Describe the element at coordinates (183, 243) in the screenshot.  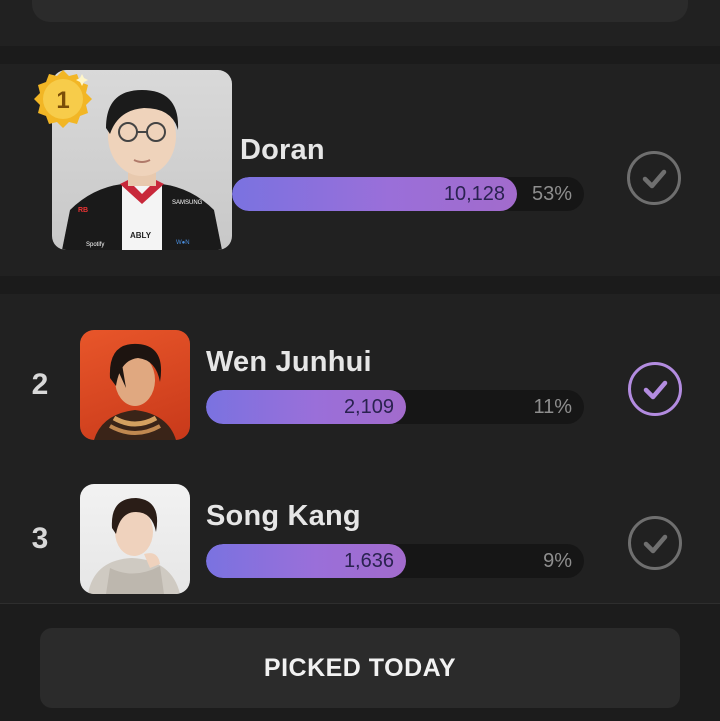
I see `svg-text: W●N` at that location.